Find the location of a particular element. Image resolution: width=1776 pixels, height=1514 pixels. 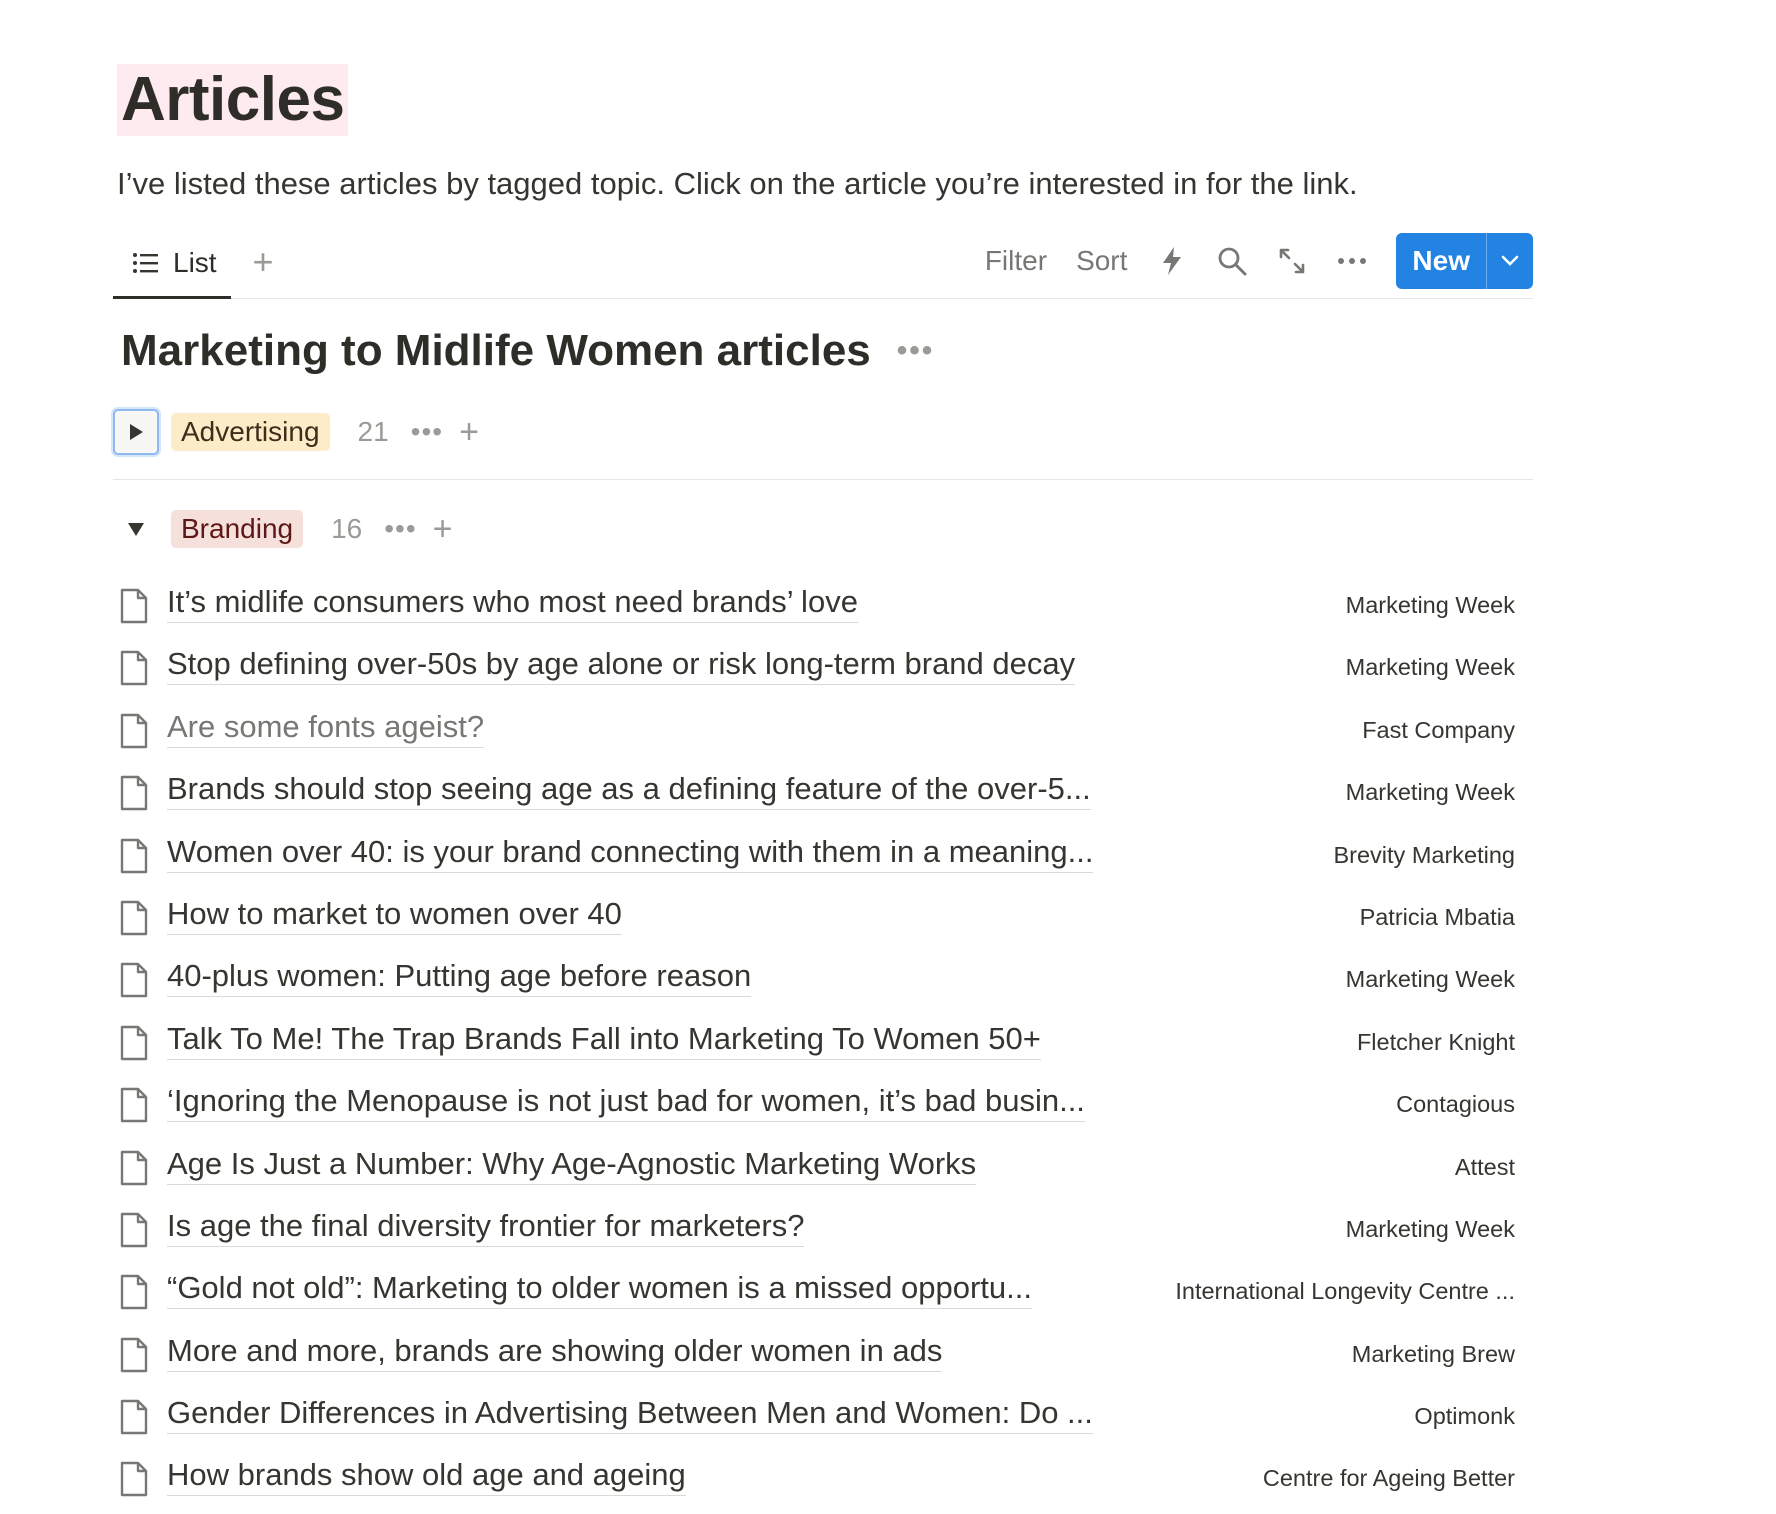

group-count-branding: 16 is located at coordinates (347, 528).